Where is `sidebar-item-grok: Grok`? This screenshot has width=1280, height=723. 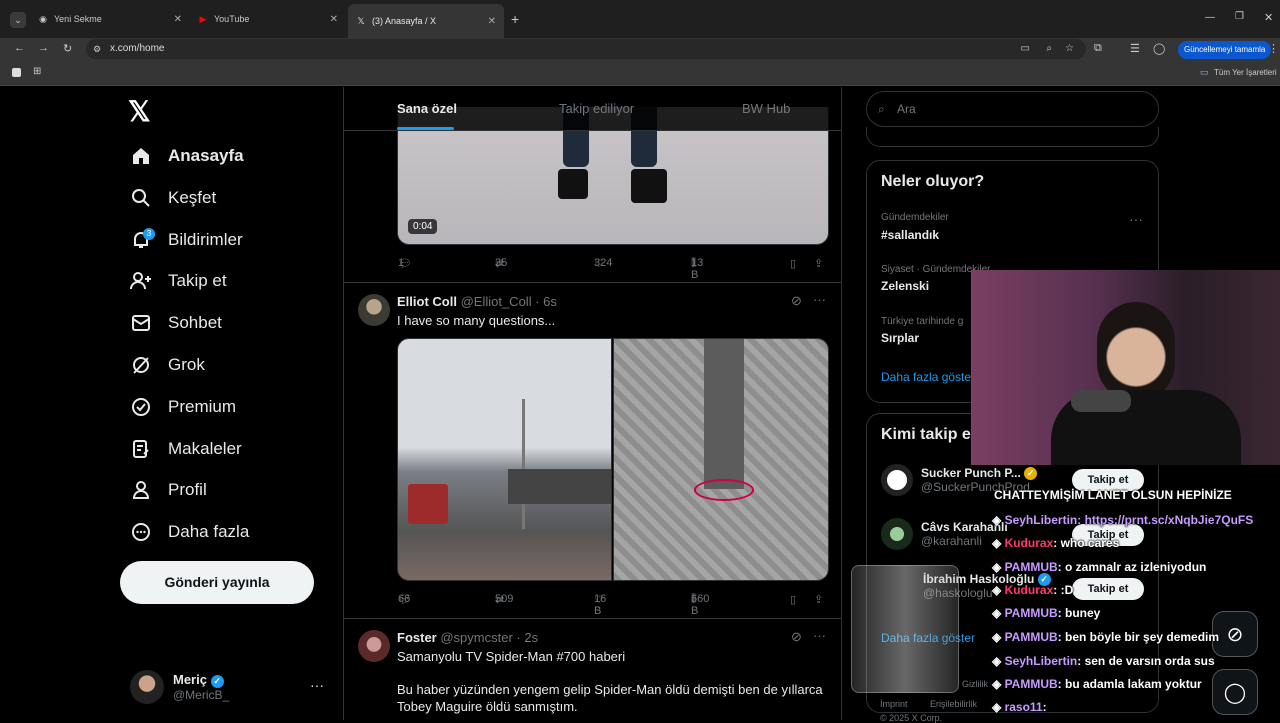 sidebar-item-grok: Grok is located at coordinates (167, 365).